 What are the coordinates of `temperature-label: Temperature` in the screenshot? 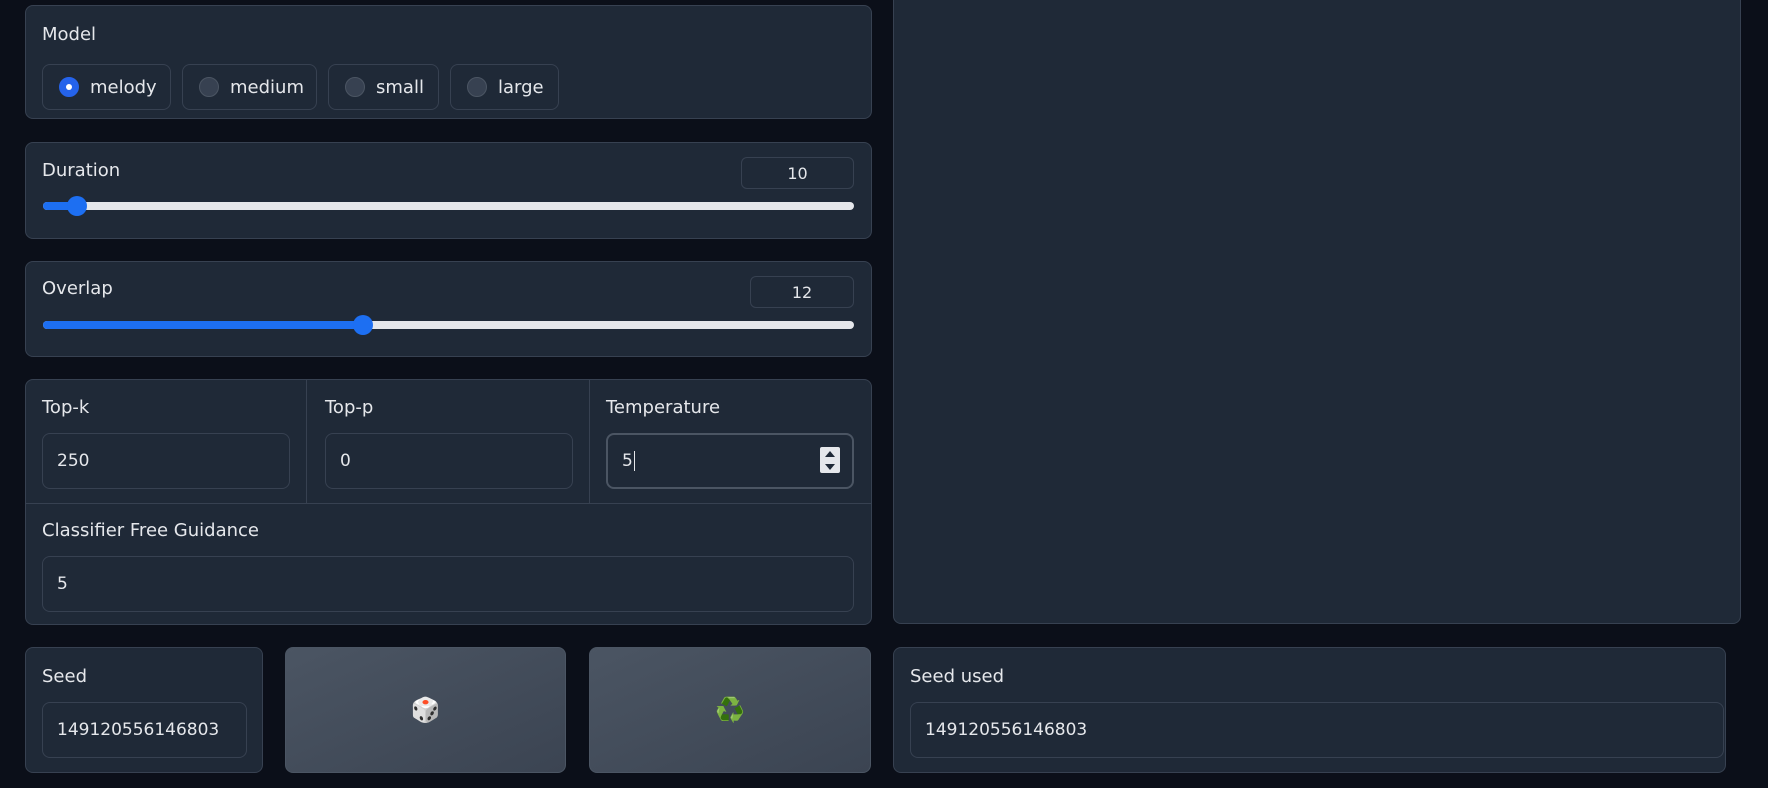 It's located at (663, 407).